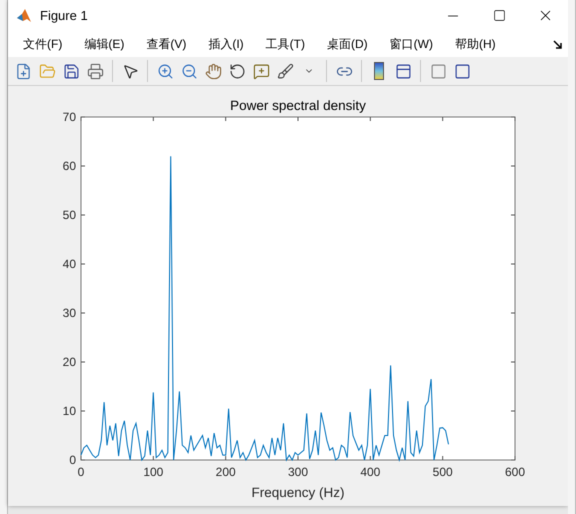  I want to click on app-logo-icon, so click(24, 16).